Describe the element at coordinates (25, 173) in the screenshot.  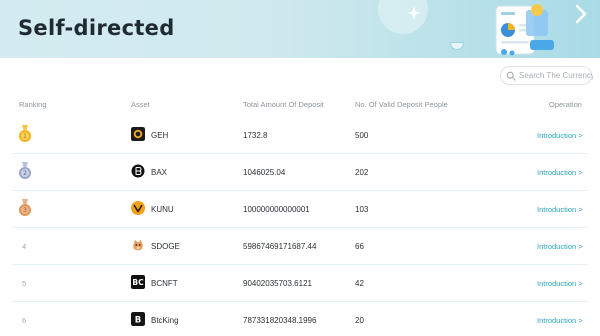
I see `svg-text: 2` at that location.